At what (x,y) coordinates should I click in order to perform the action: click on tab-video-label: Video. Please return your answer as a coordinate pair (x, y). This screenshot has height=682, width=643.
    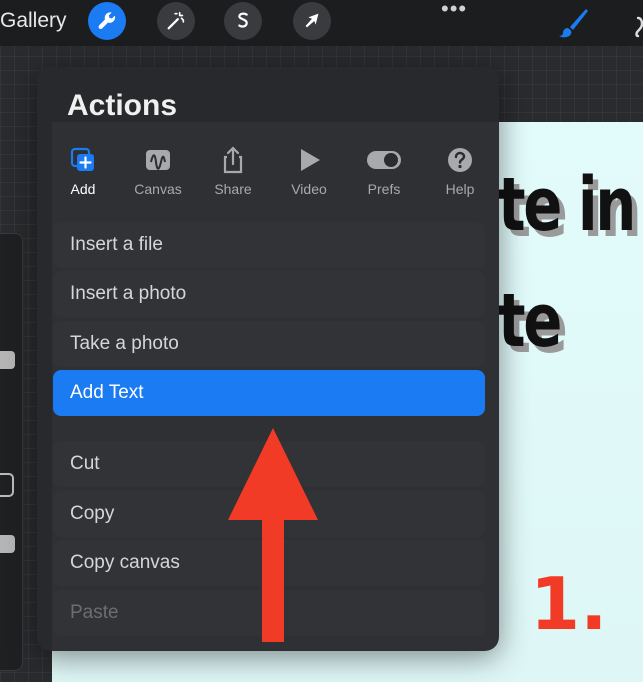
    Looking at the image, I should click on (309, 189).